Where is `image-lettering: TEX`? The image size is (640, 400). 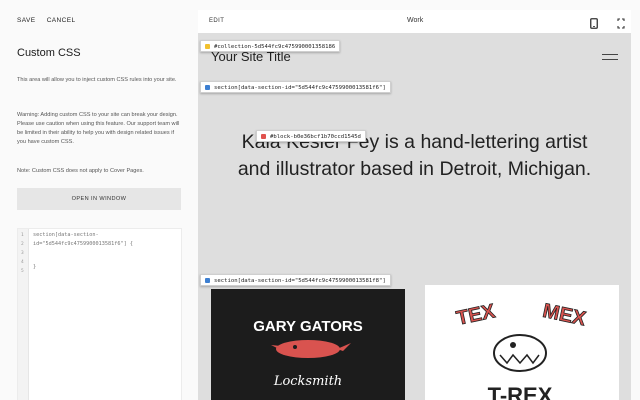
image-lettering: TEX is located at coordinates (475, 315).